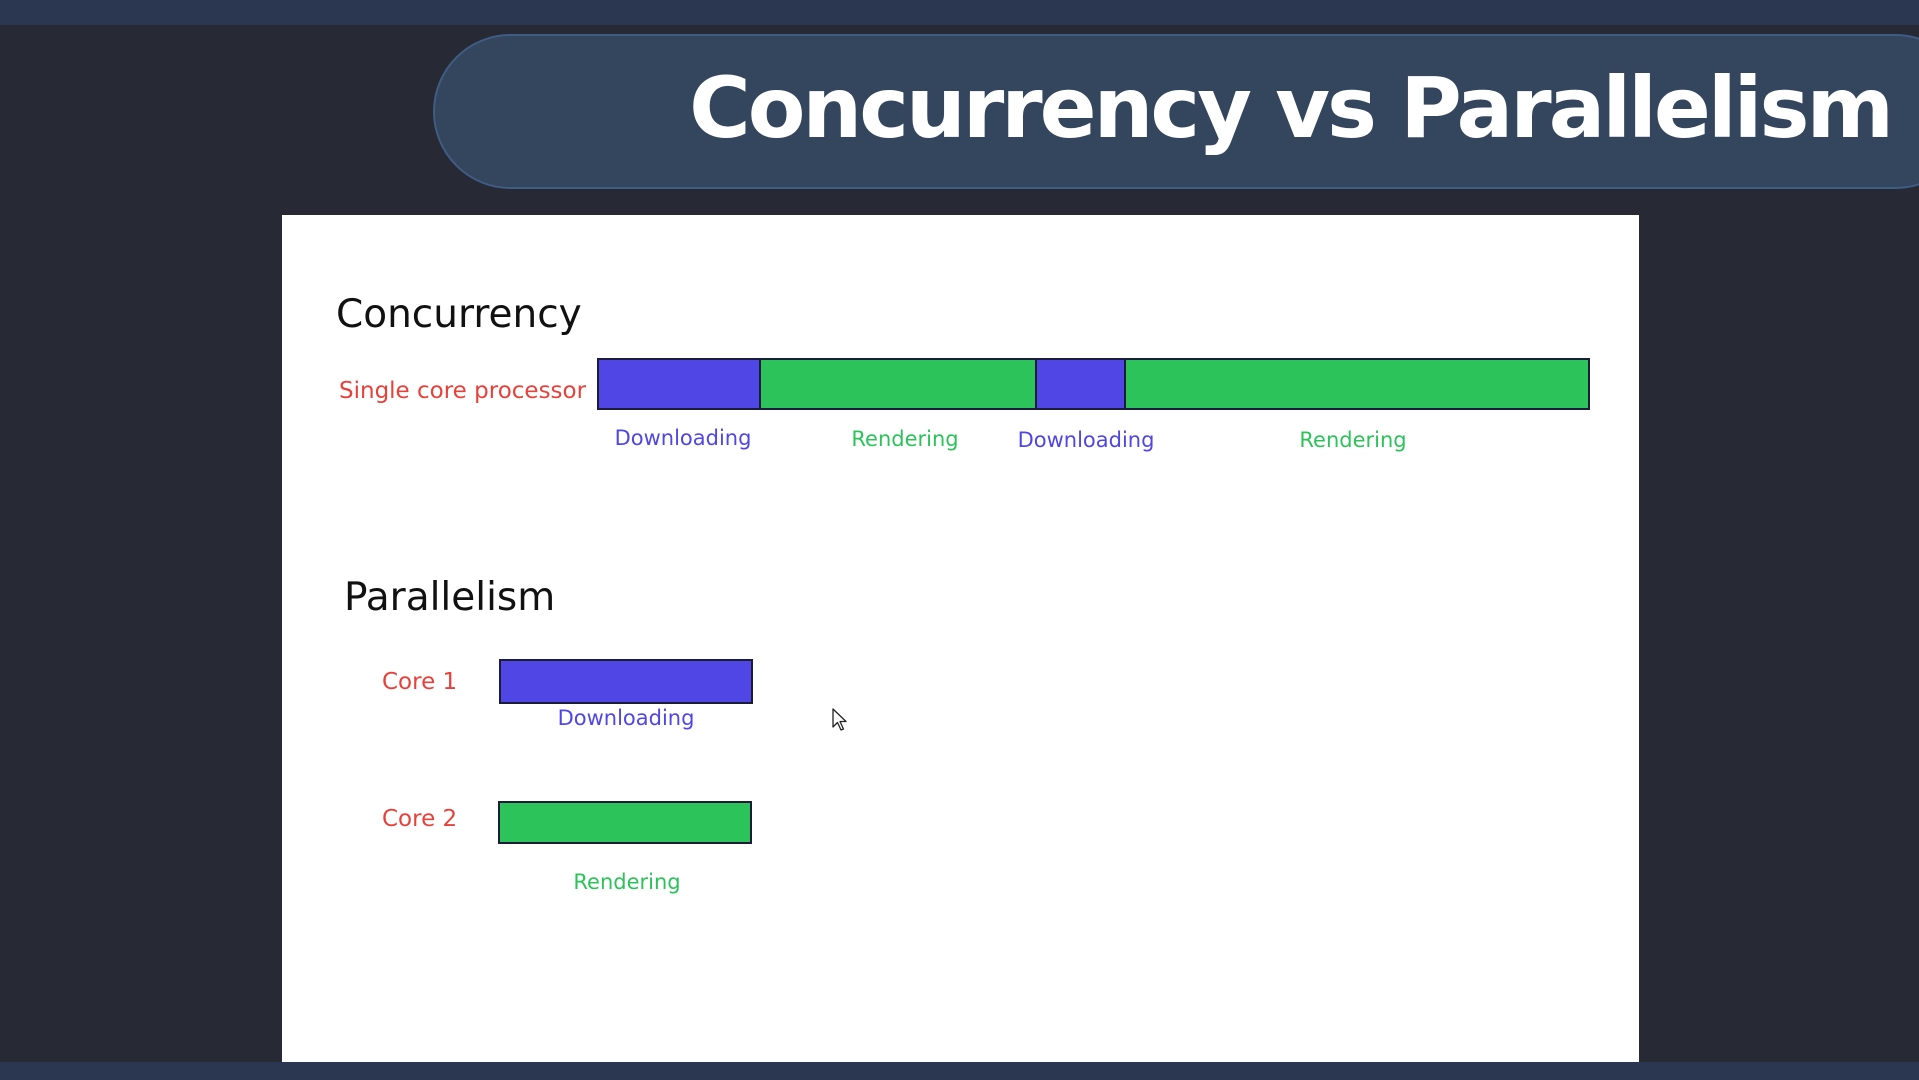 Image resolution: width=1919 pixels, height=1080 pixels. Describe the element at coordinates (959, 12) in the screenshot. I see `top-band` at that location.